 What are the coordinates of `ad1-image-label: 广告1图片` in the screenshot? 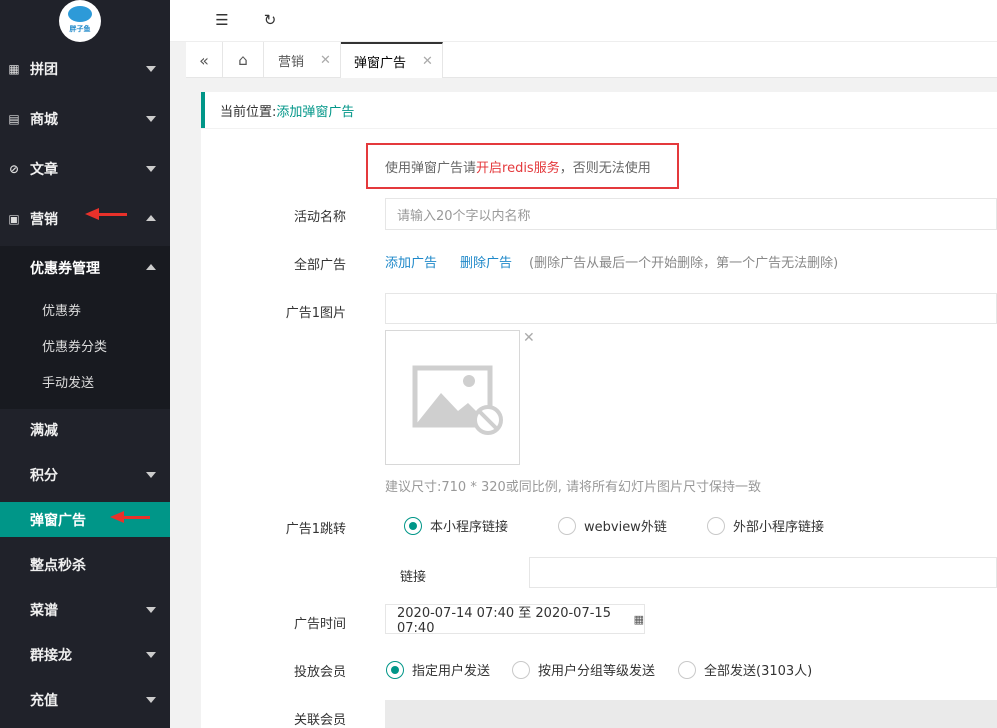 It's located at (315, 313).